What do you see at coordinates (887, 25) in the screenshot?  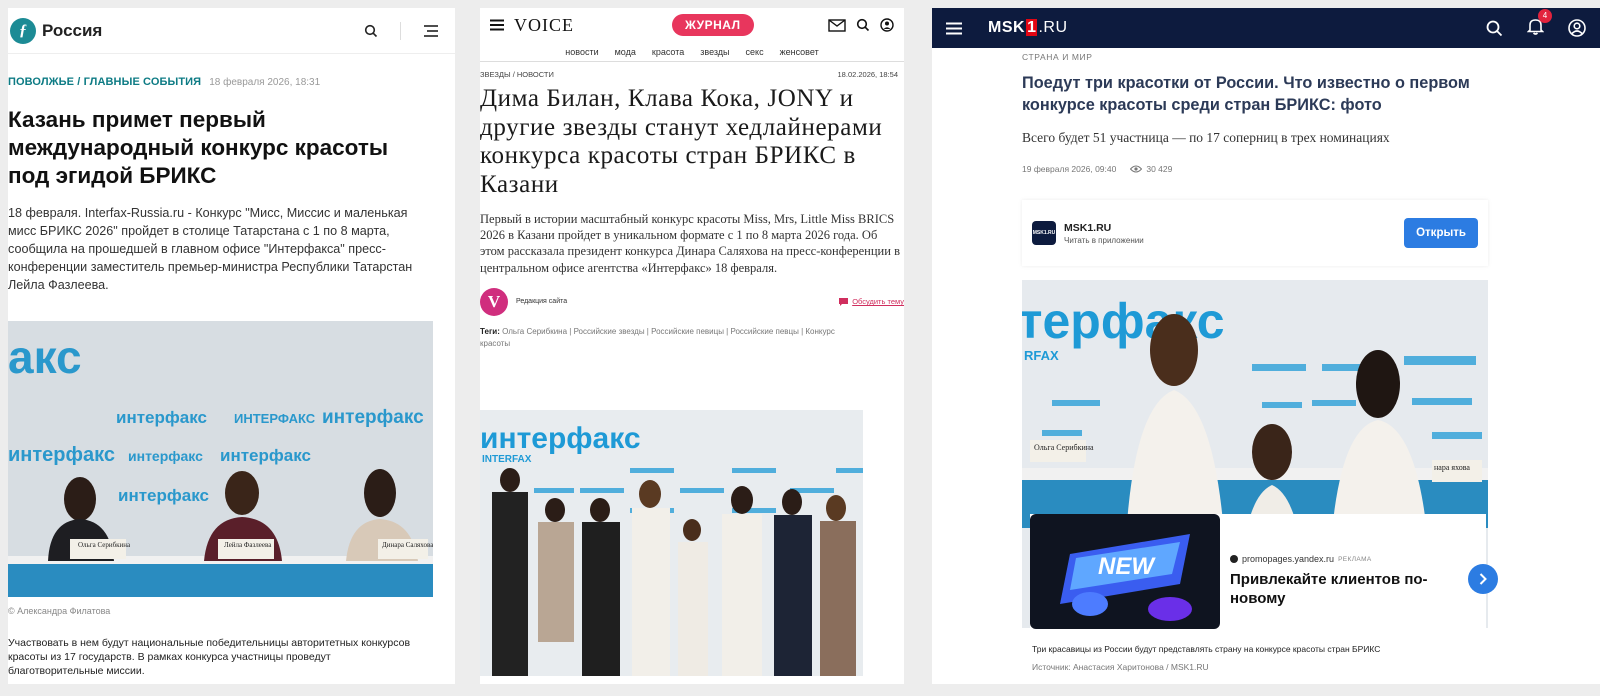 I see `user-icon` at bounding box center [887, 25].